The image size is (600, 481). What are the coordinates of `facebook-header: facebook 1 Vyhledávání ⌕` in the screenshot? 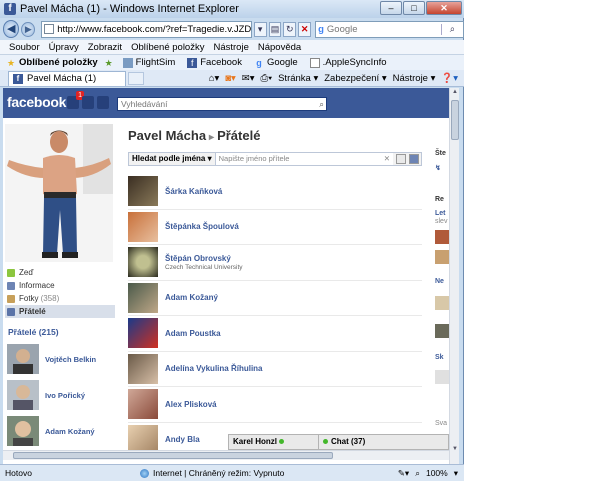 It's located at (231, 103).